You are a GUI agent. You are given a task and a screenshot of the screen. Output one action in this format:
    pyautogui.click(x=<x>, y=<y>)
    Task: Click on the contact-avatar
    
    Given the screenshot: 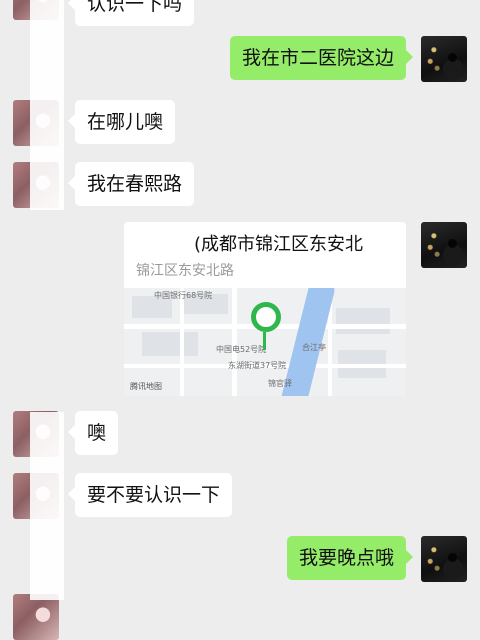 What is the action you would take?
    pyautogui.click(x=36, y=617)
    